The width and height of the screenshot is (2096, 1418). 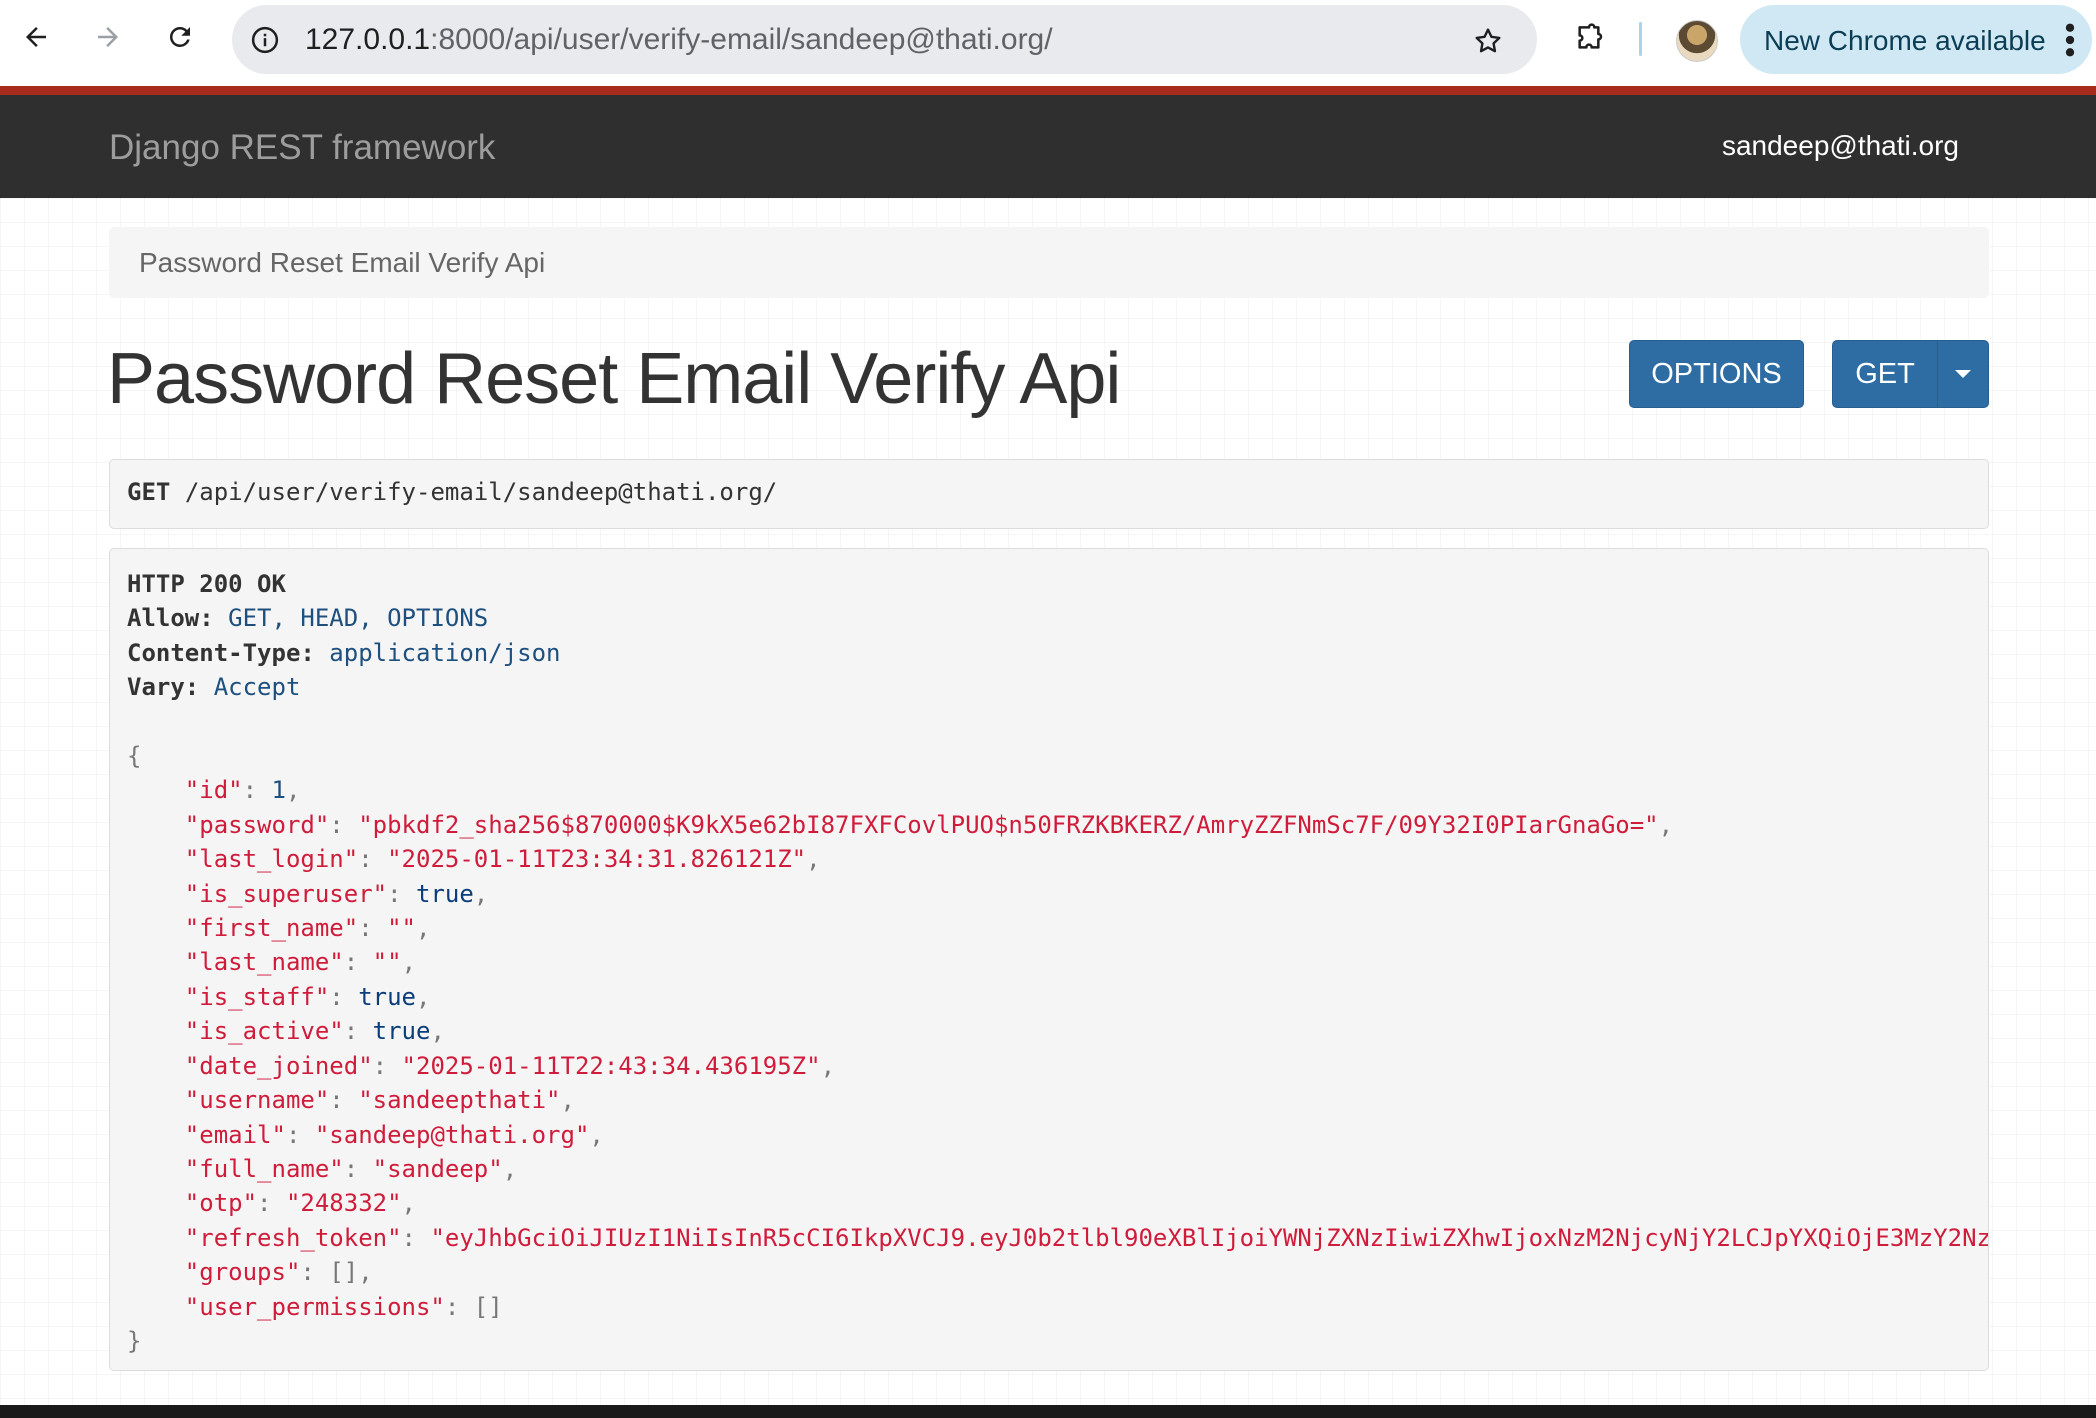 I want to click on caret-down-icon, so click(x=1963, y=374).